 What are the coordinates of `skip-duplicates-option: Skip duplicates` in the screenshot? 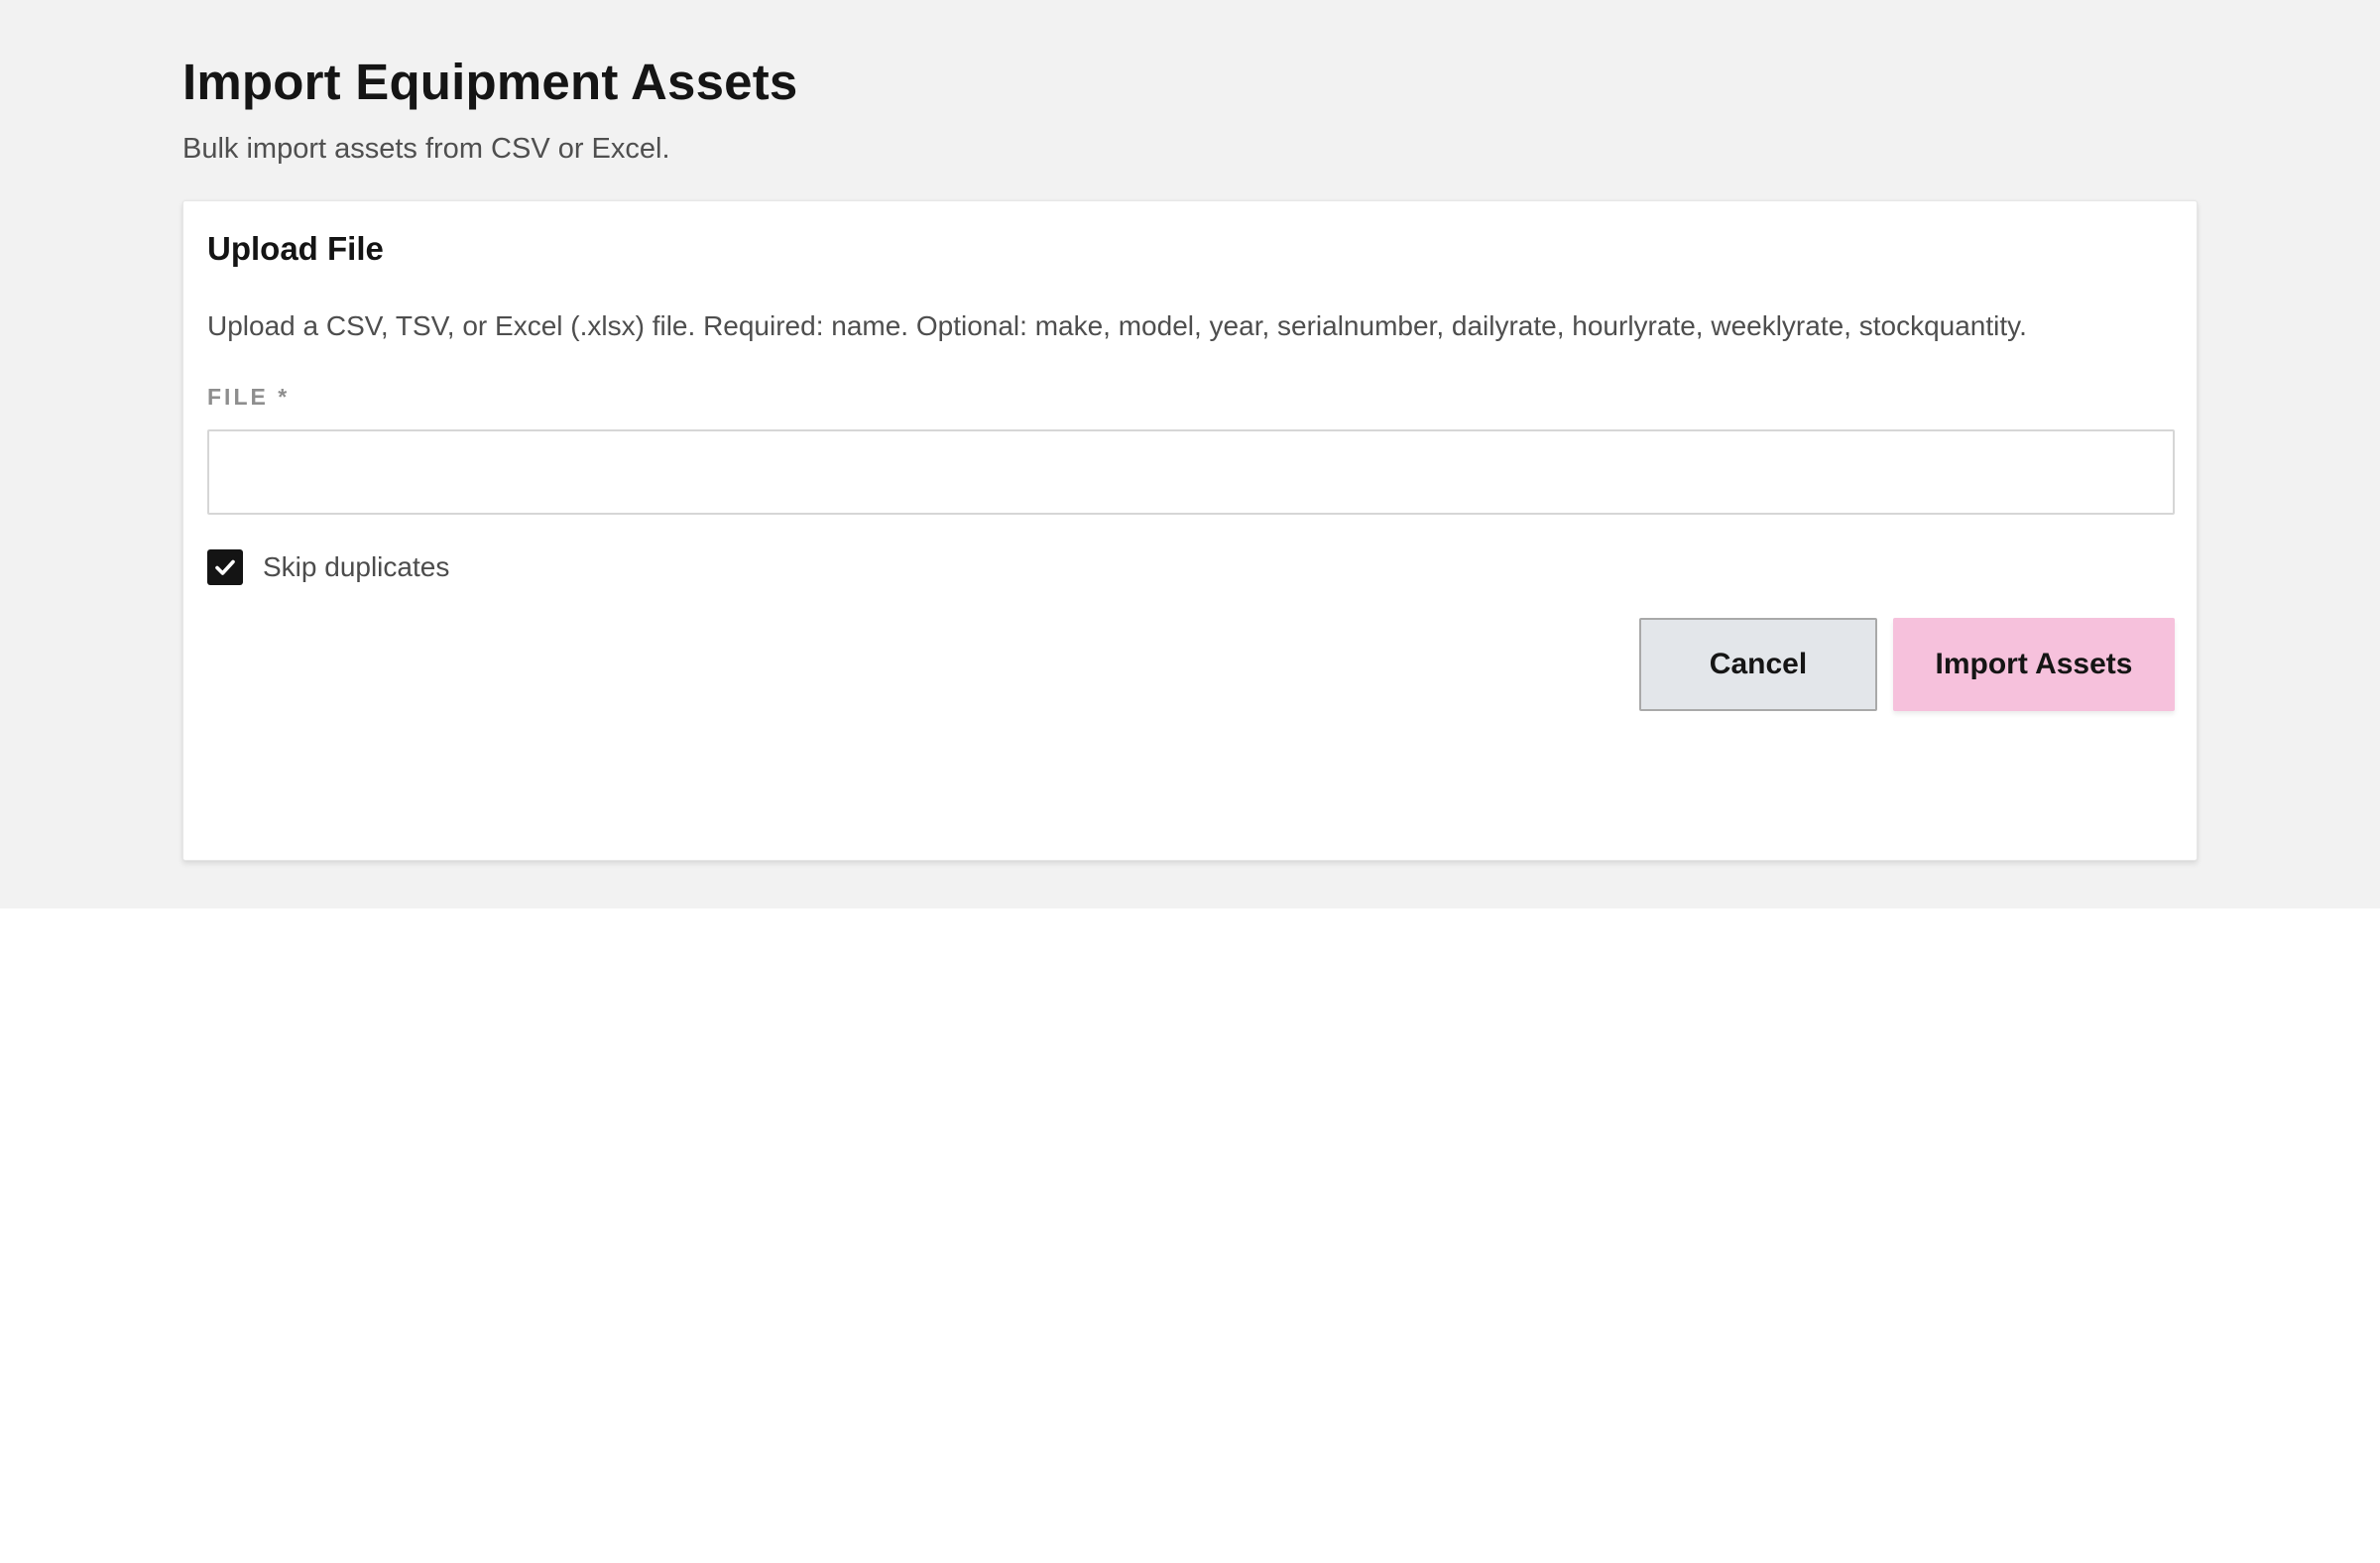 It's located at (328, 567).